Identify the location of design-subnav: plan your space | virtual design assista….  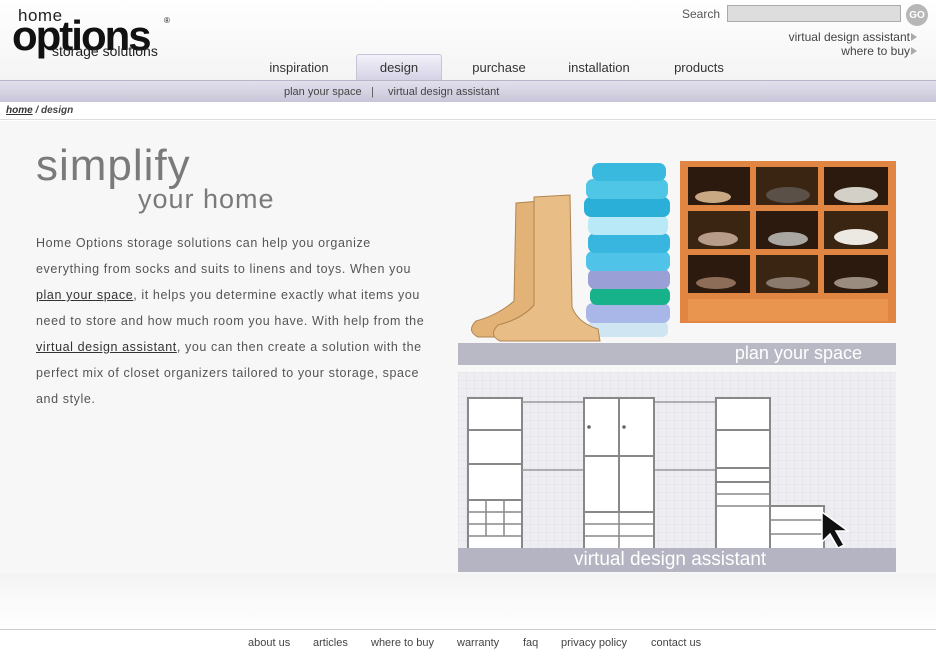
(468, 91).